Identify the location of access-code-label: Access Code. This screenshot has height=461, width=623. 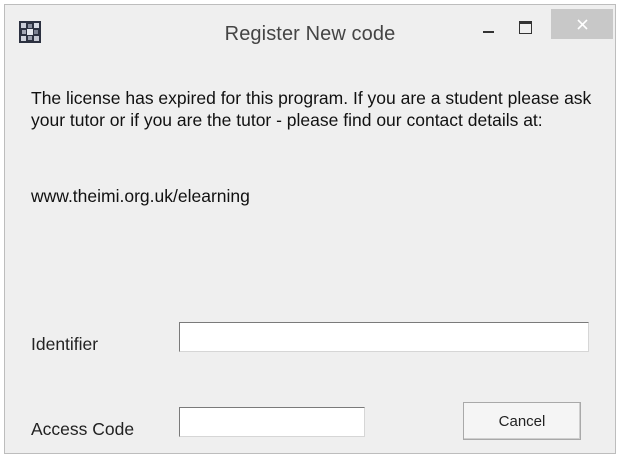
(83, 429).